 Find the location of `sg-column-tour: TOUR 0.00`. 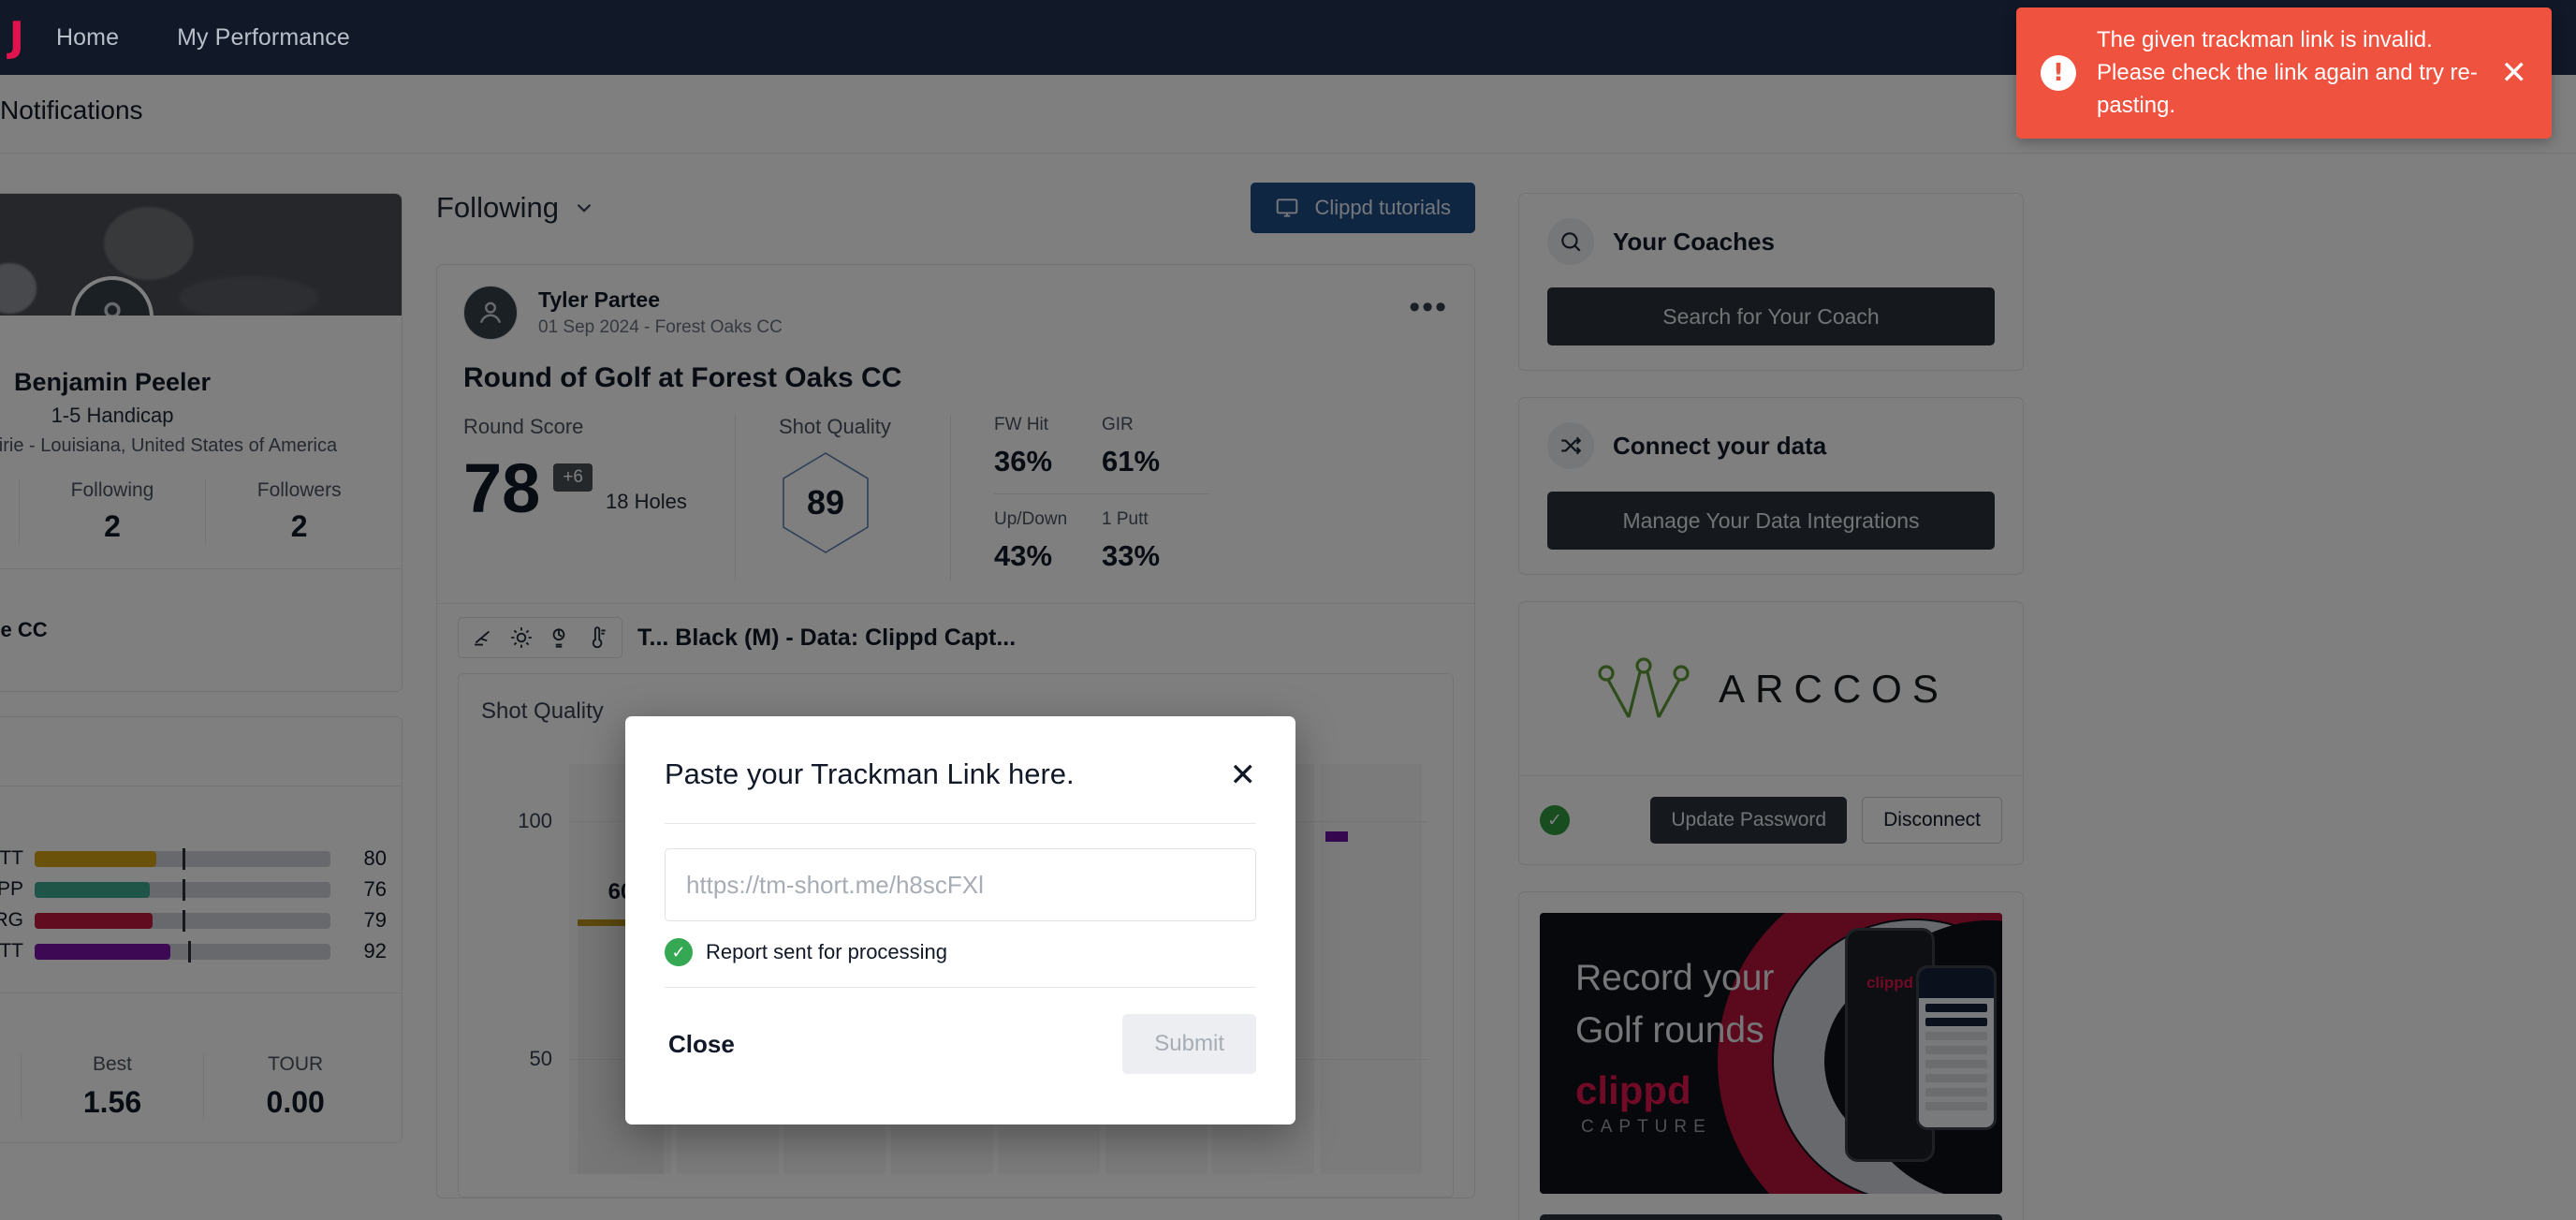

sg-column-tour: TOUR 0.00 is located at coordinates (295, 1086).